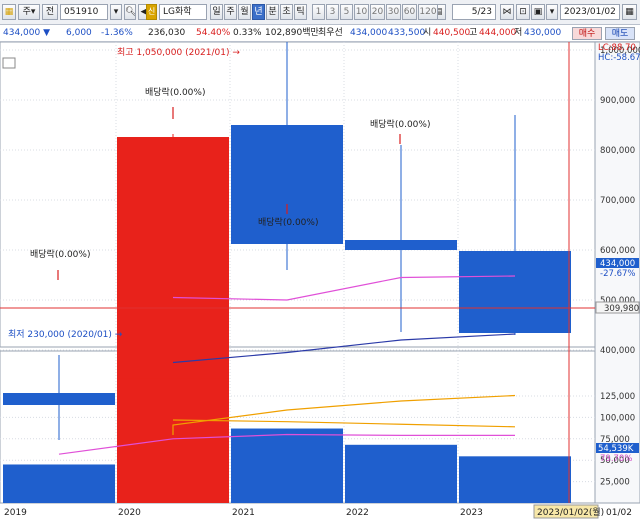 This screenshot has height=520, width=640. Describe the element at coordinates (452, 33) in the screenshot. I see `open-price: 440,500` at that location.